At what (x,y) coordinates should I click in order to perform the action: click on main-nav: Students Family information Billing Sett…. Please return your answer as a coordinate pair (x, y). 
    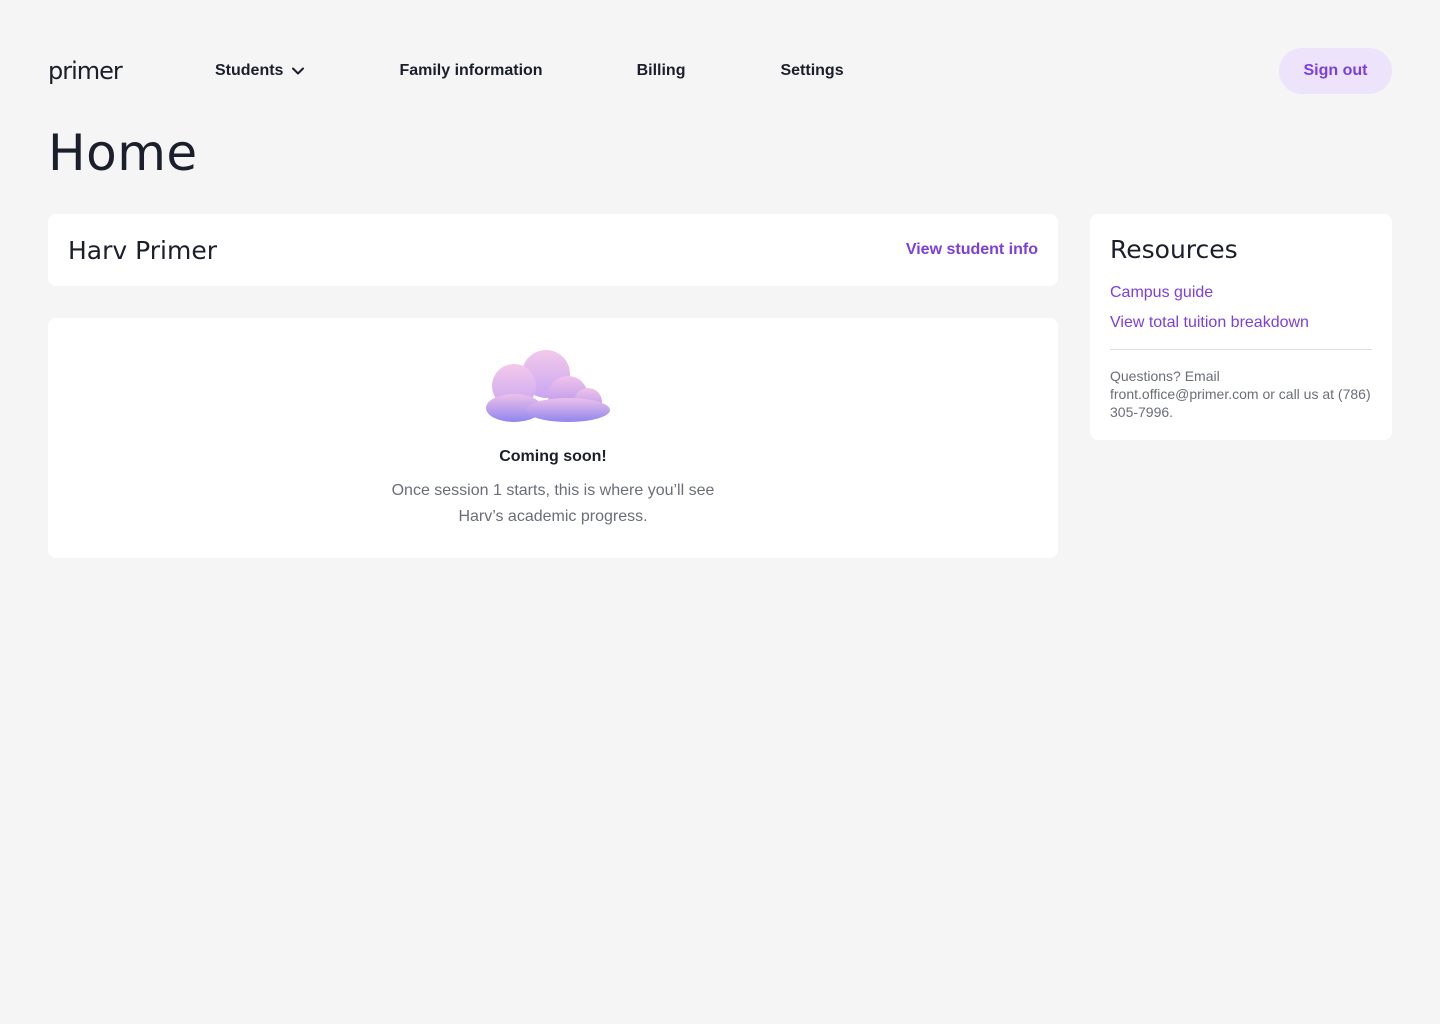
    Looking at the image, I should click on (529, 71).